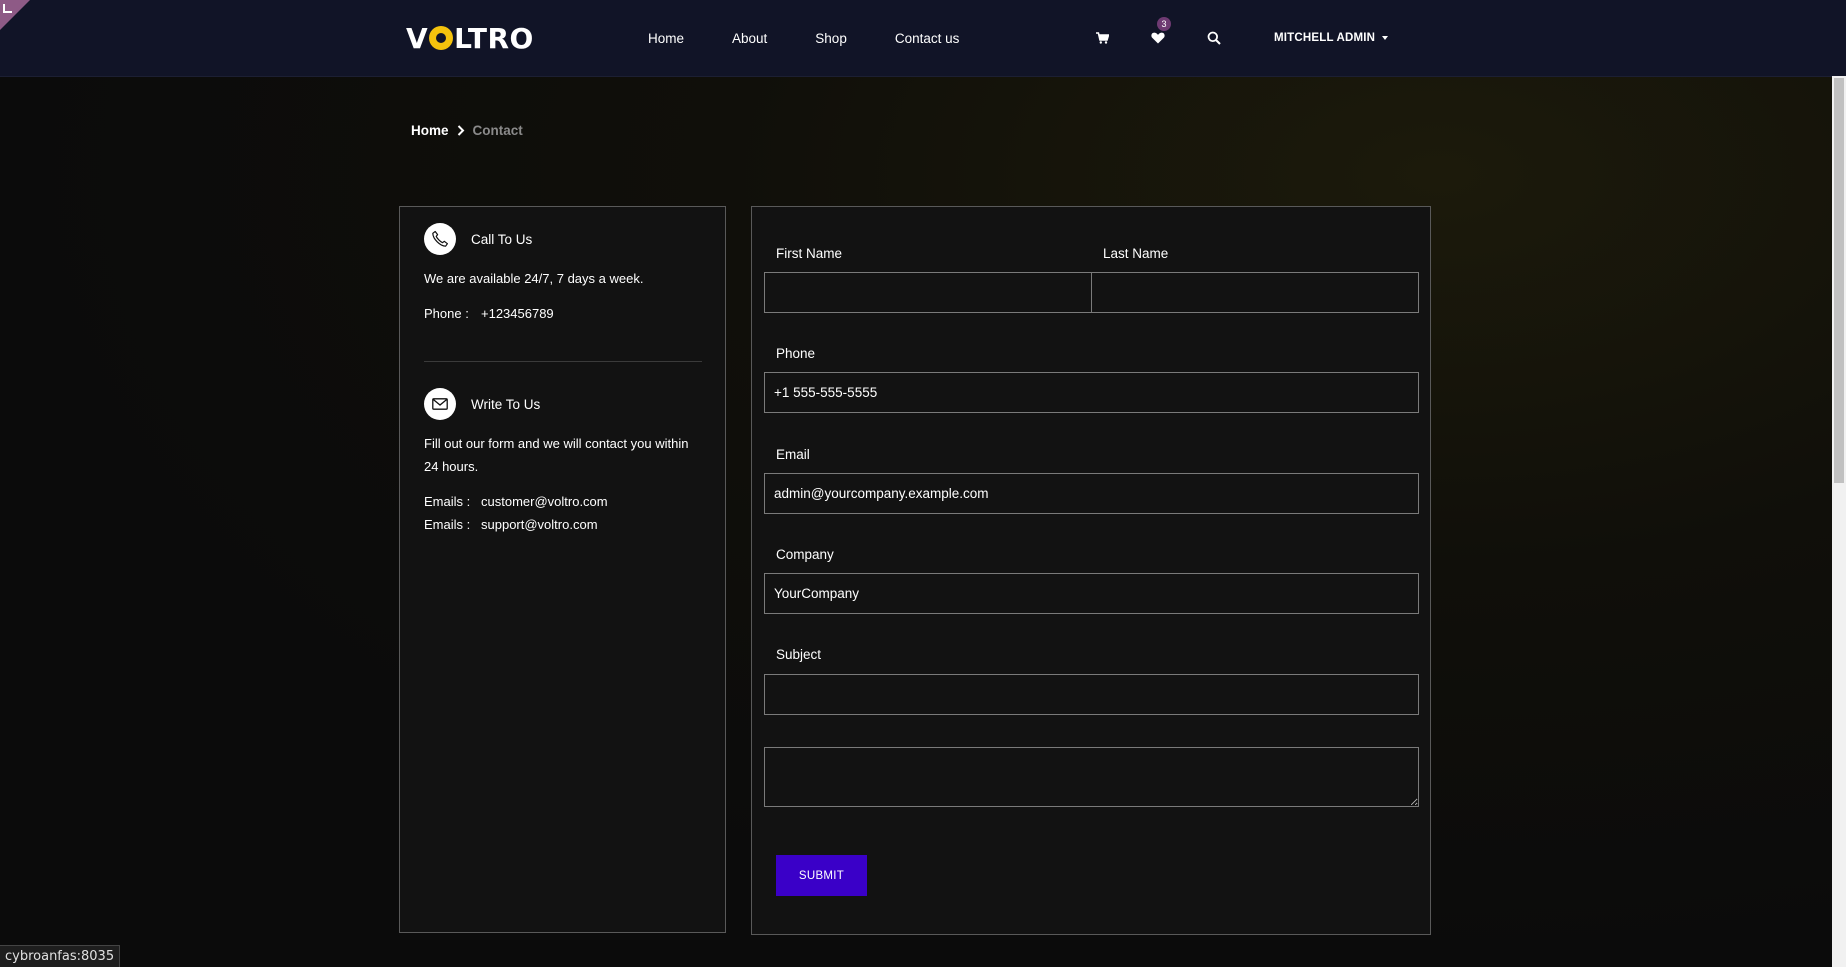 The image size is (1846, 967). I want to click on email-row-2: Emails : support@voltro.com, so click(563, 524).